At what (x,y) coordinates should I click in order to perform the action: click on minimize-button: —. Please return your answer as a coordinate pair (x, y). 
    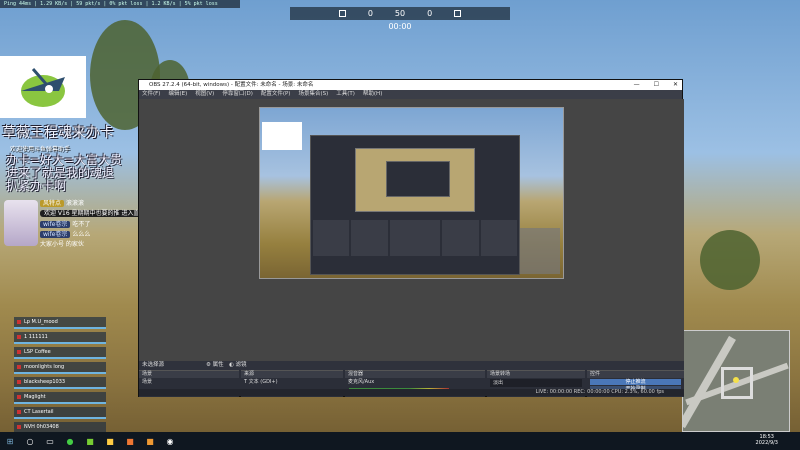
    Looking at the image, I should click on (637, 85).